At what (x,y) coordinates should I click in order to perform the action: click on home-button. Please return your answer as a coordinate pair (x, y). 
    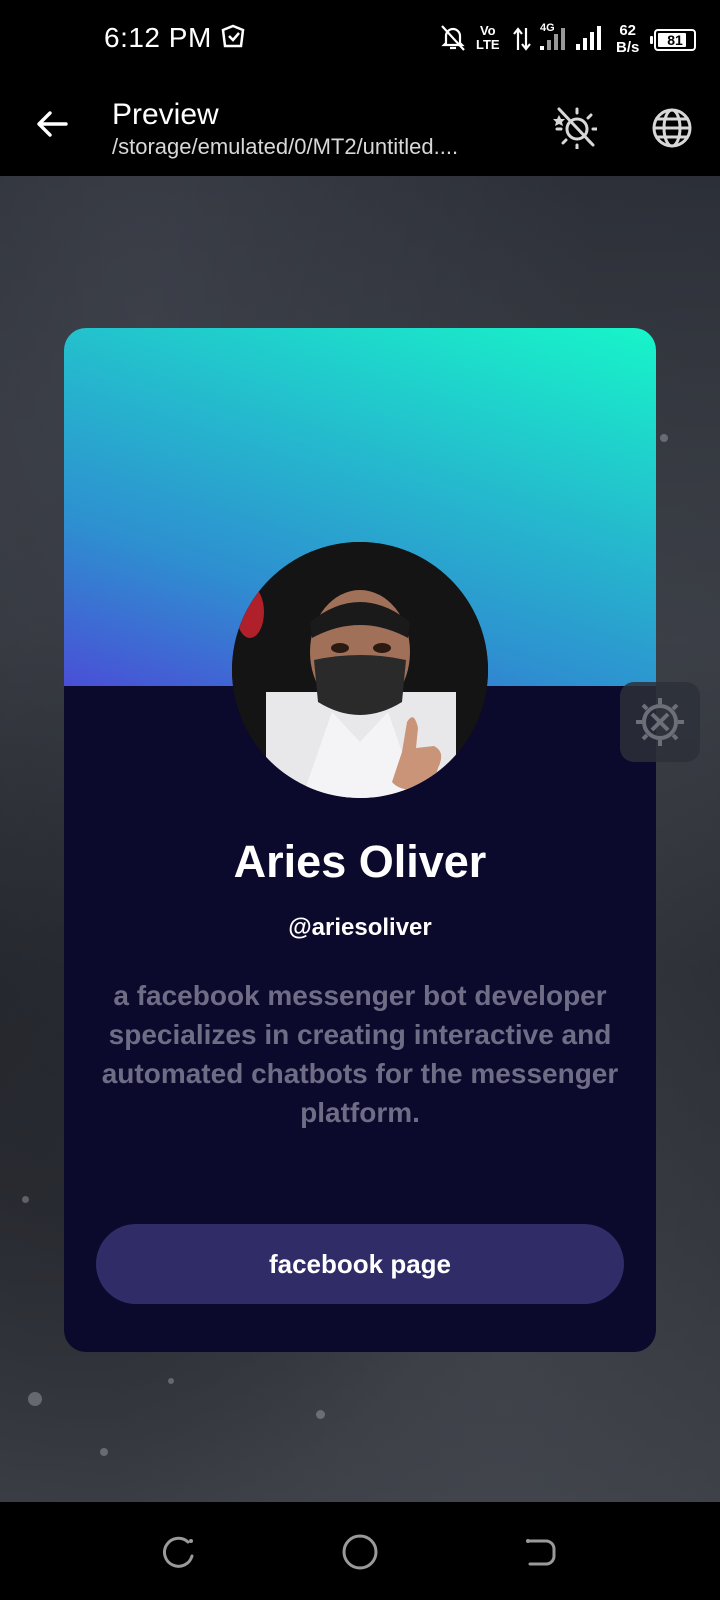
    Looking at the image, I should click on (360, 1552).